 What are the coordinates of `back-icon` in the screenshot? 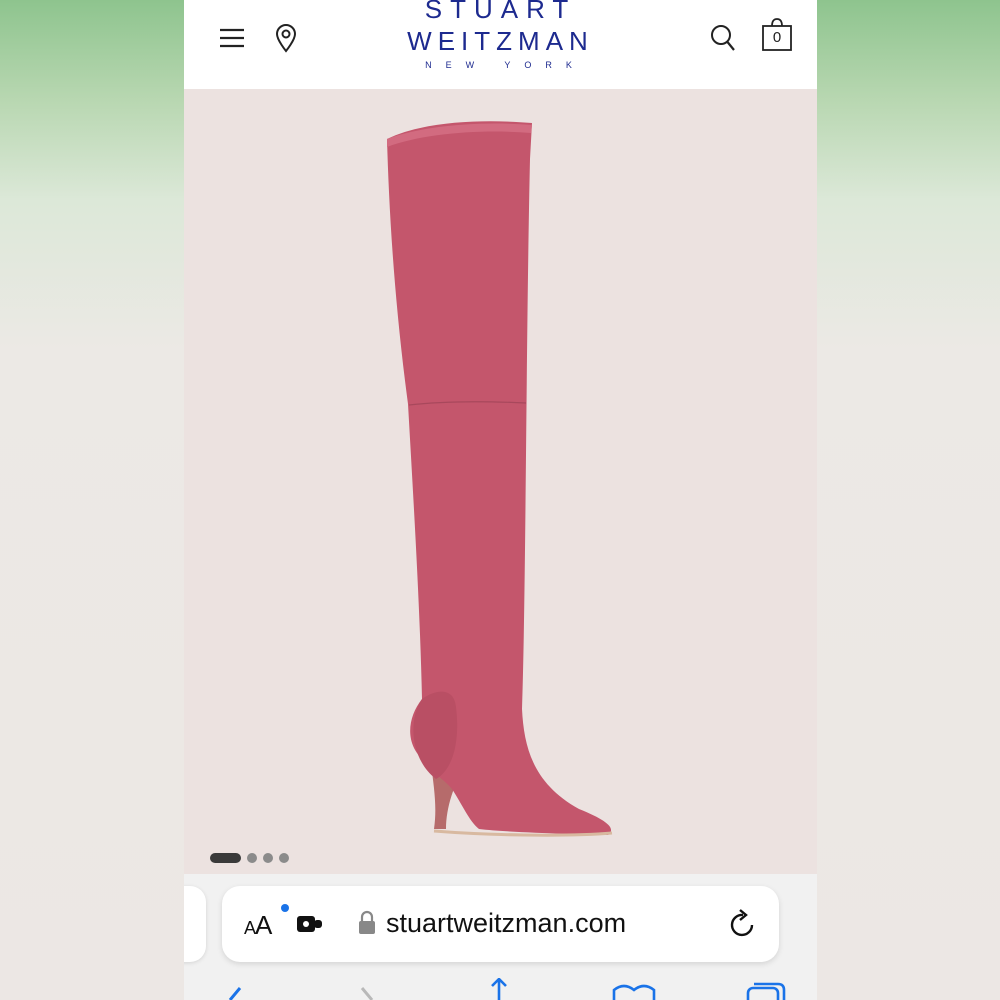 It's located at (232, 992).